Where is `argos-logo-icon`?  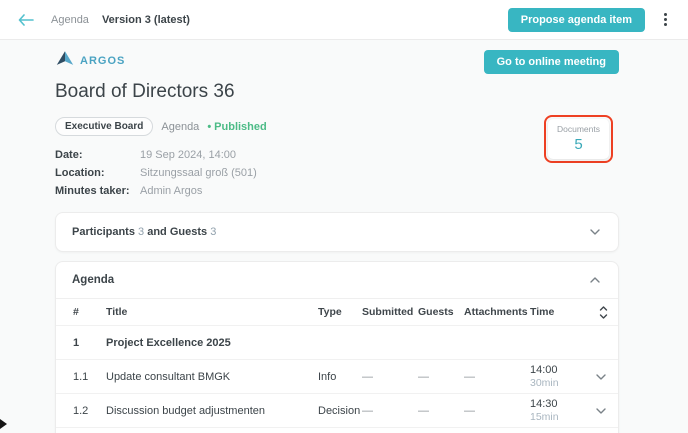 argos-logo-icon is located at coordinates (65, 61).